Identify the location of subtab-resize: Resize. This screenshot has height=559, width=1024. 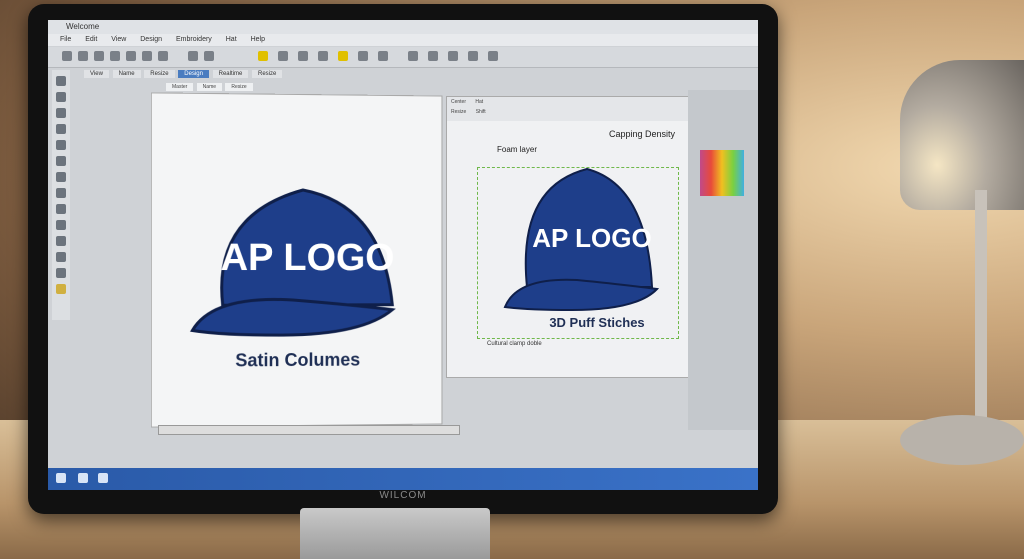
(239, 87).